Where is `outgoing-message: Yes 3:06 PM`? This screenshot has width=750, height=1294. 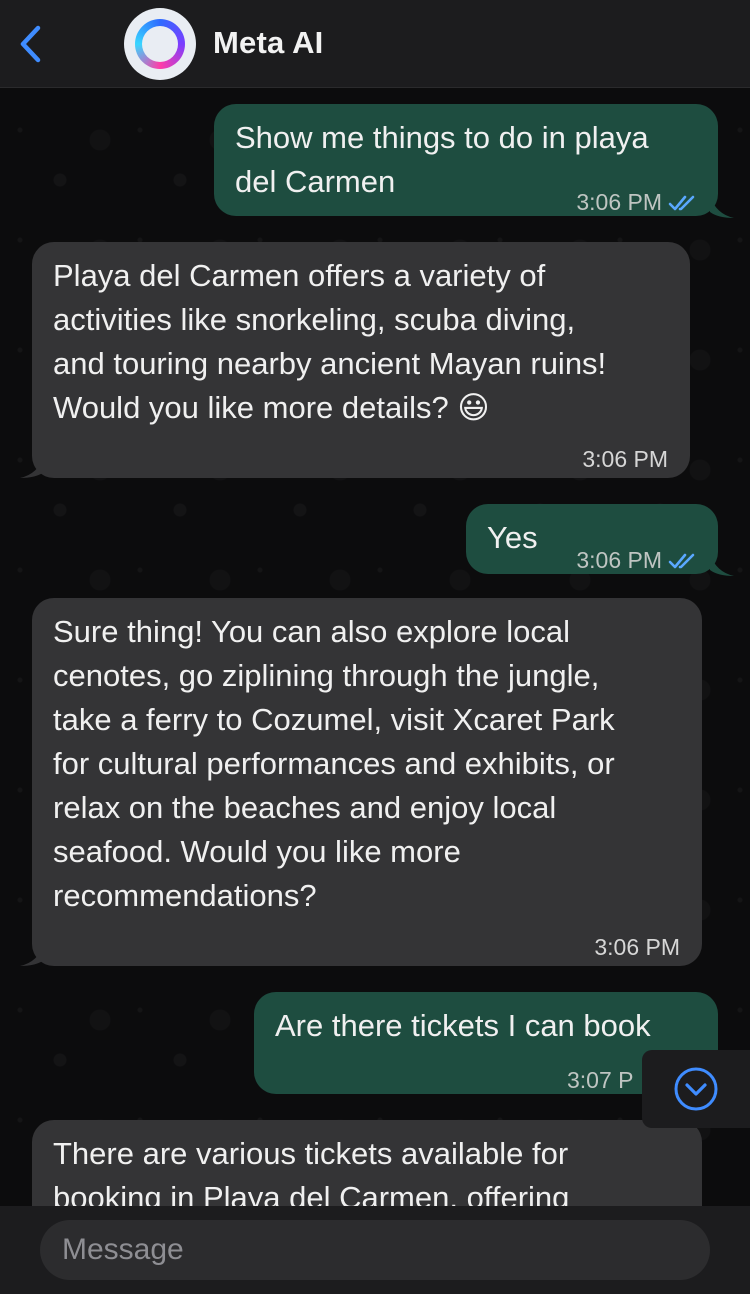
outgoing-message: Yes 3:06 PM is located at coordinates (600, 540).